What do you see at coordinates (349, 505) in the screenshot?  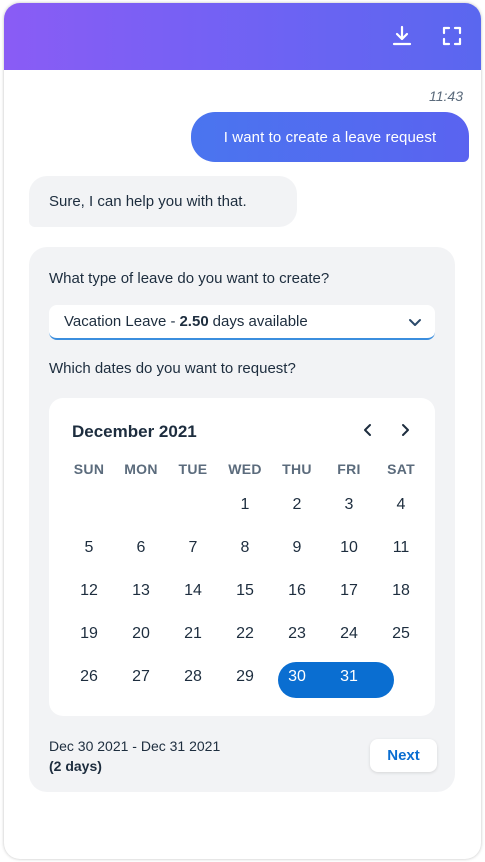 I see `calendar-day: 3` at bounding box center [349, 505].